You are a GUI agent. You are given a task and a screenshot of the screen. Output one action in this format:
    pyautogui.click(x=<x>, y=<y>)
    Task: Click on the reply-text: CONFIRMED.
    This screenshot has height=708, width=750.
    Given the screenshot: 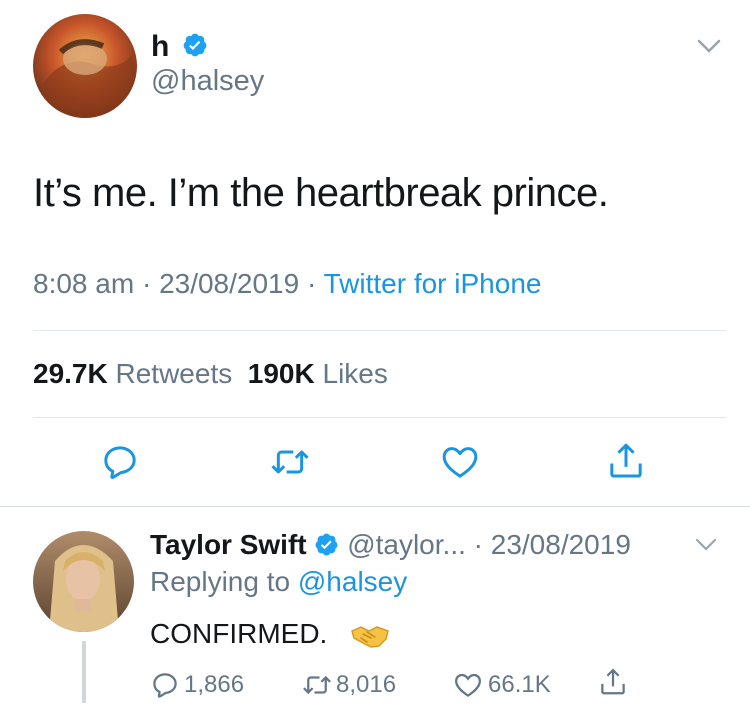 What is the action you would take?
    pyautogui.click(x=239, y=633)
    